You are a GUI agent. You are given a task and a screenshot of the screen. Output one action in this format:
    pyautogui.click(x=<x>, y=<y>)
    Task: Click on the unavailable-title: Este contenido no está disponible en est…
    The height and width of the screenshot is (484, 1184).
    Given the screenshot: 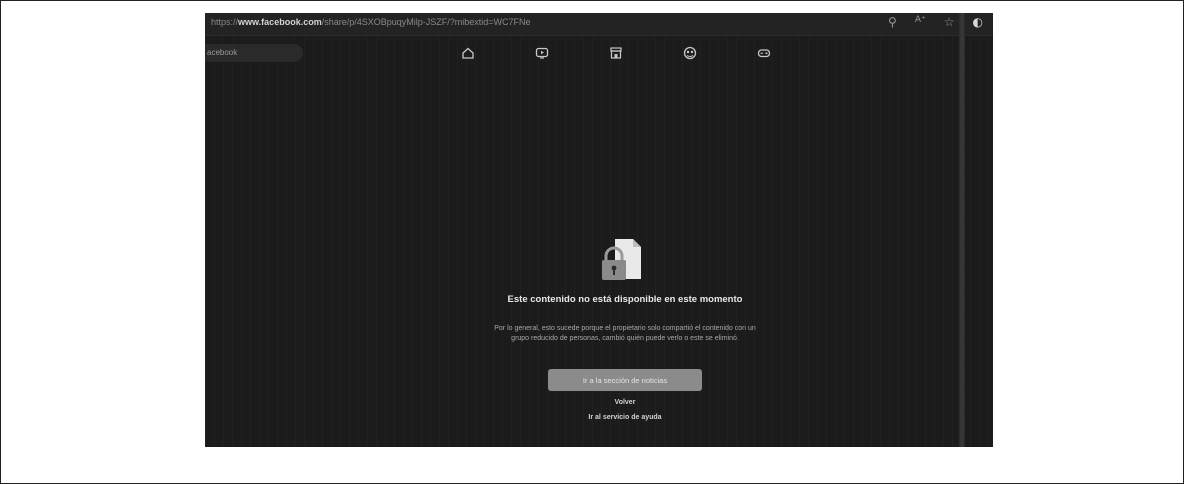 What is the action you would take?
    pyautogui.click(x=625, y=299)
    